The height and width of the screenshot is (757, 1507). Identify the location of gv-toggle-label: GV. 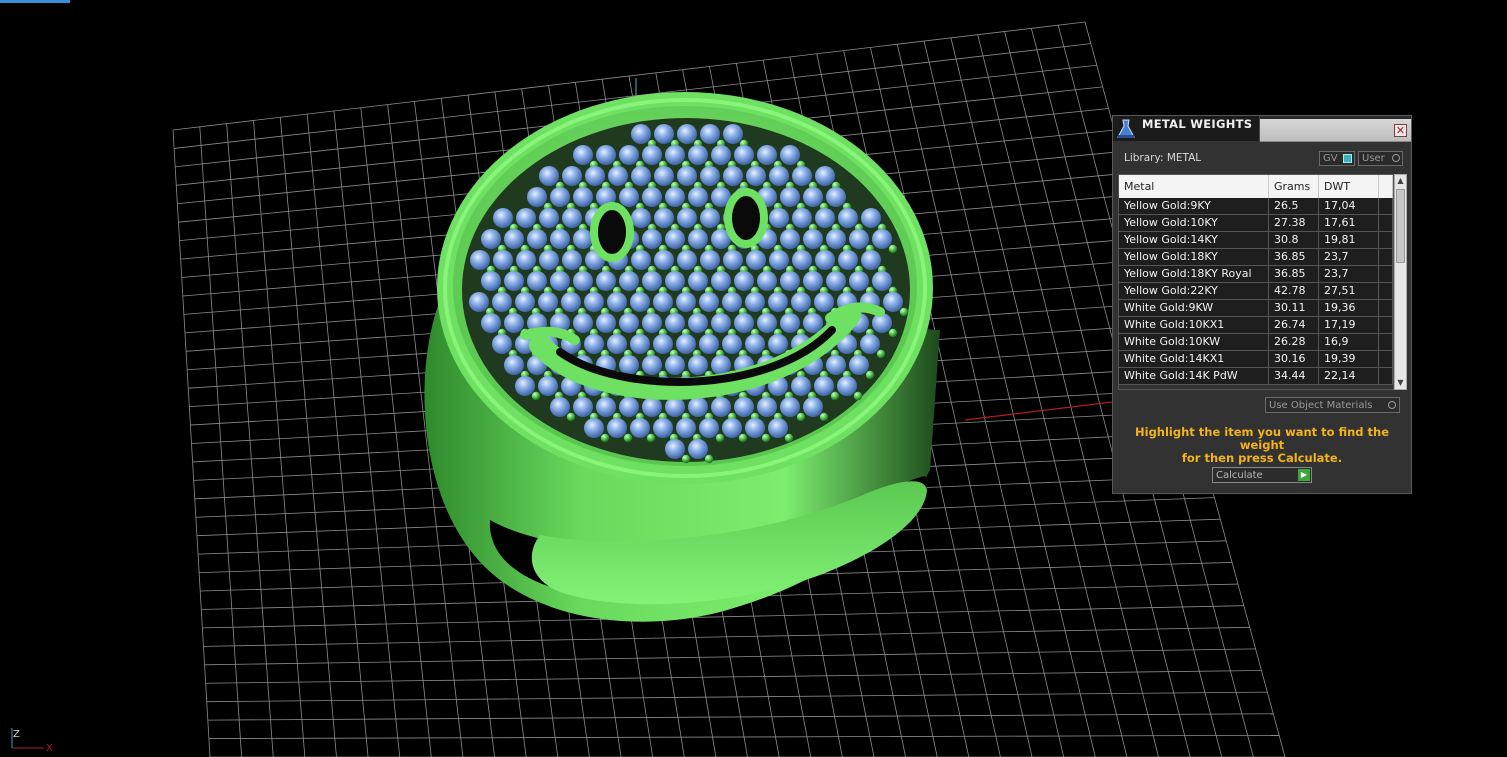
(1330, 158).